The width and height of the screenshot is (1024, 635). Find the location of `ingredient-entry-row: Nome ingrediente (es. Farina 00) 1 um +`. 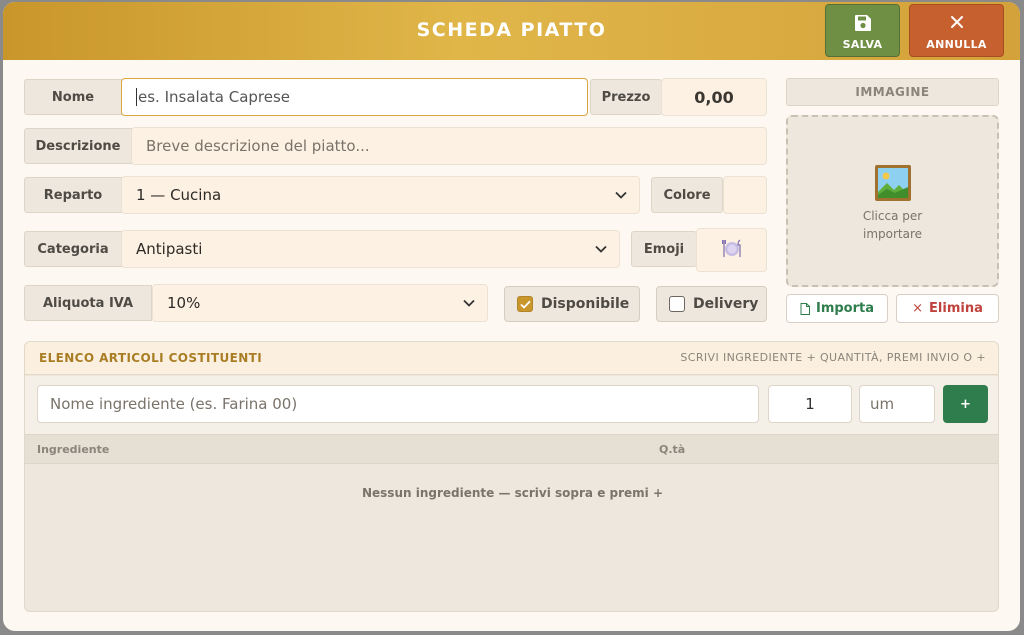

ingredient-entry-row: Nome ingrediente (es. Farina 00) 1 um + is located at coordinates (511, 405).